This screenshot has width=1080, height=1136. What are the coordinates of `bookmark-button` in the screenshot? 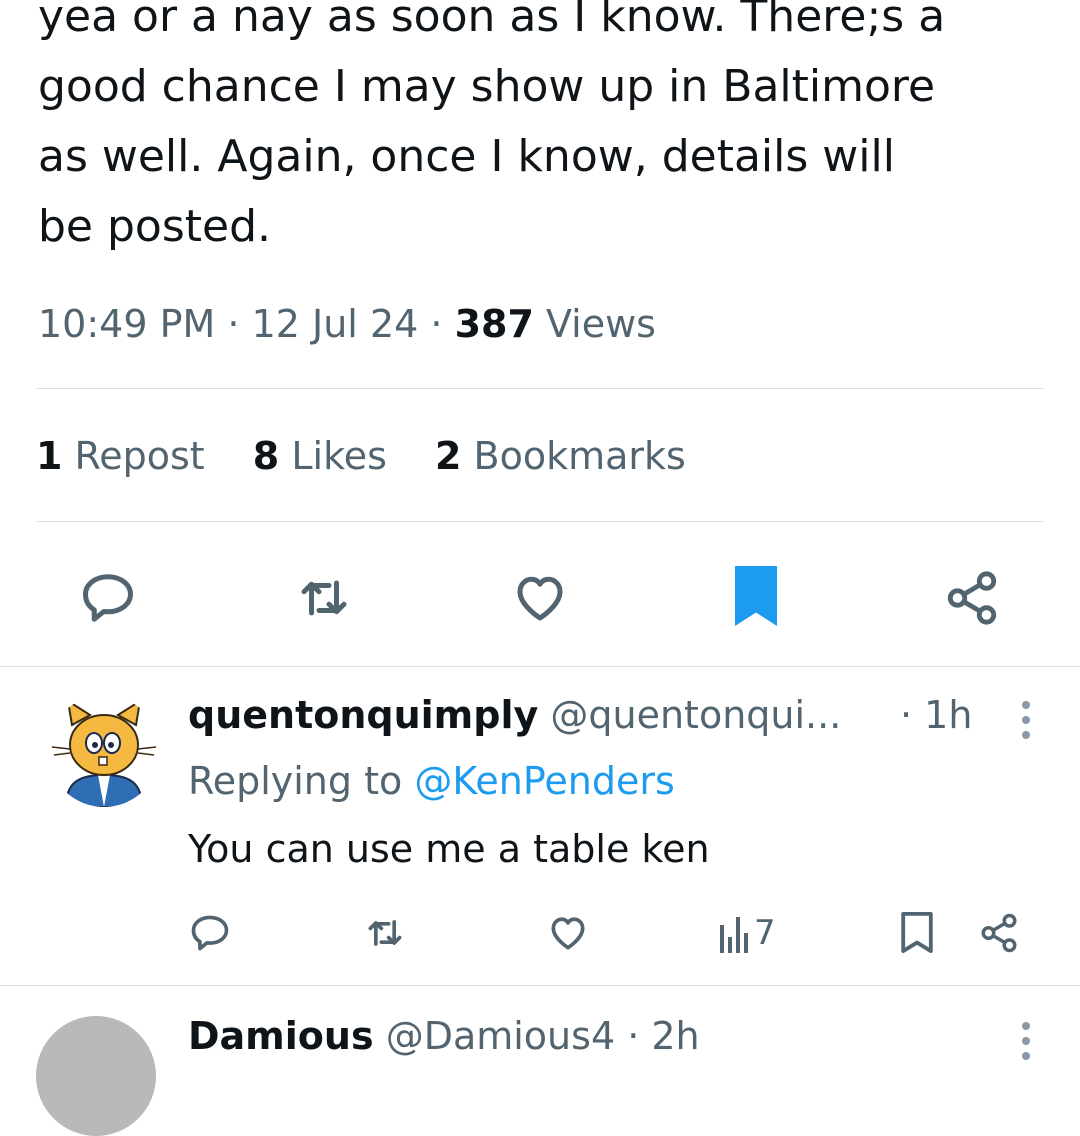 It's located at (756, 596).